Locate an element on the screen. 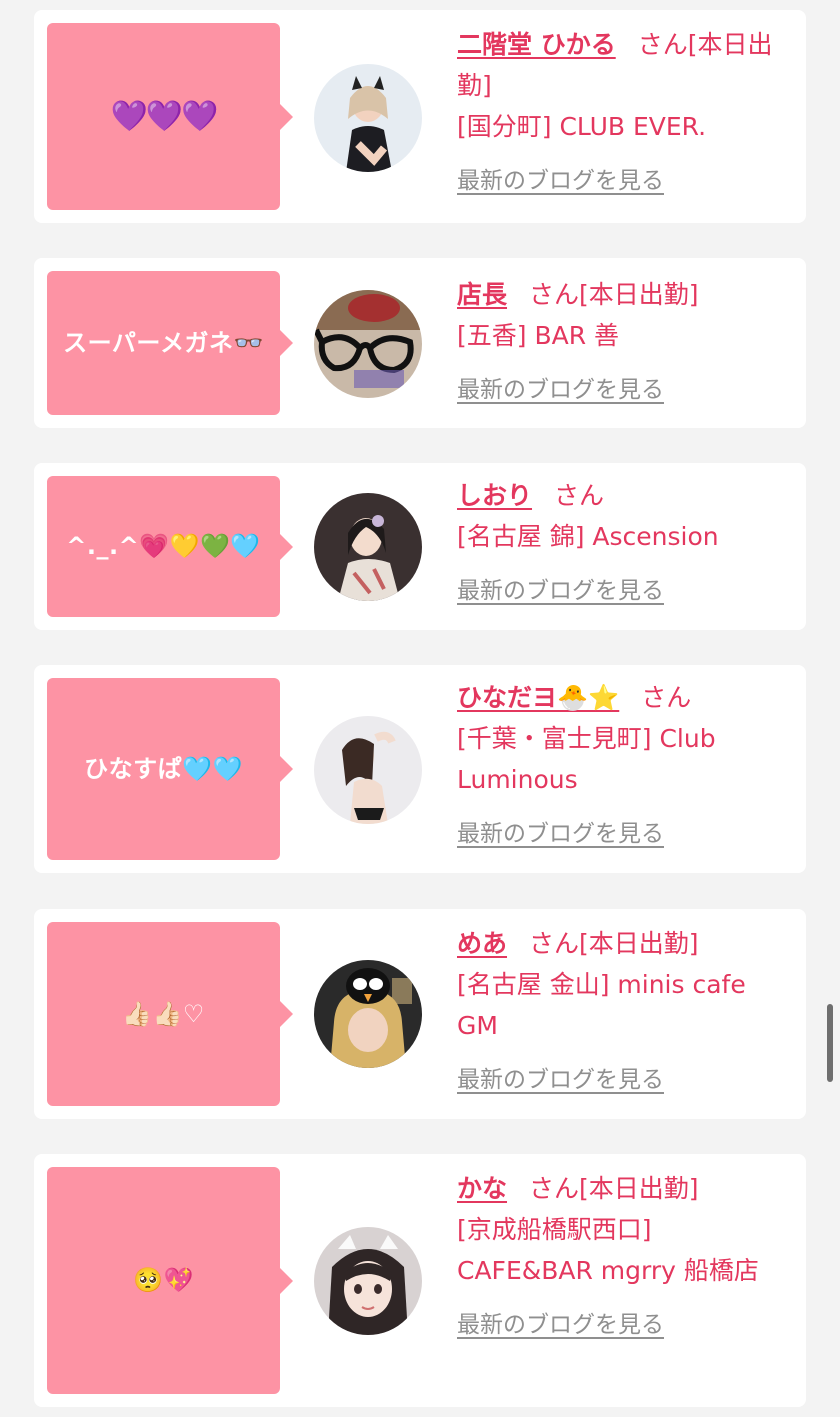 The height and width of the screenshot is (1417, 840). cast-name-link: 二階堂 ひかる is located at coordinates (536, 44).